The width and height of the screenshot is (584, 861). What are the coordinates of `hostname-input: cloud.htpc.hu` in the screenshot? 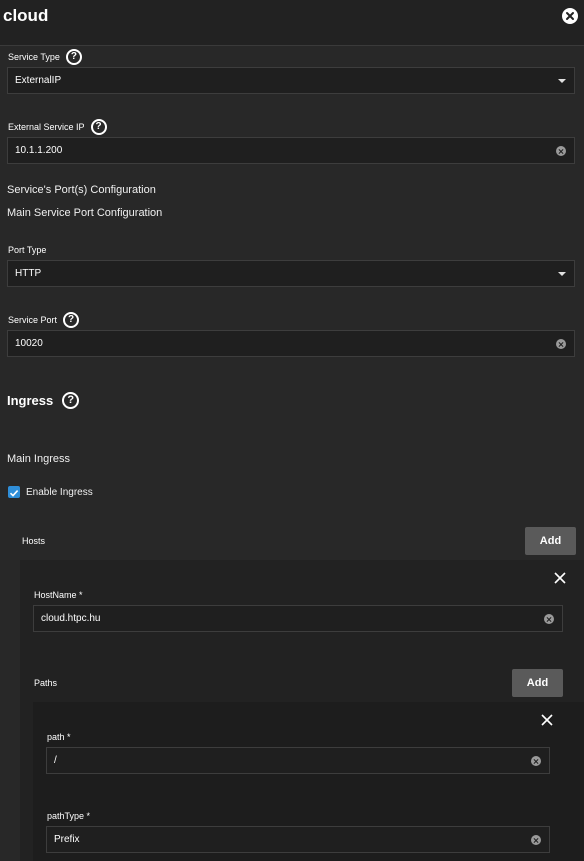 It's located at (298, 618).